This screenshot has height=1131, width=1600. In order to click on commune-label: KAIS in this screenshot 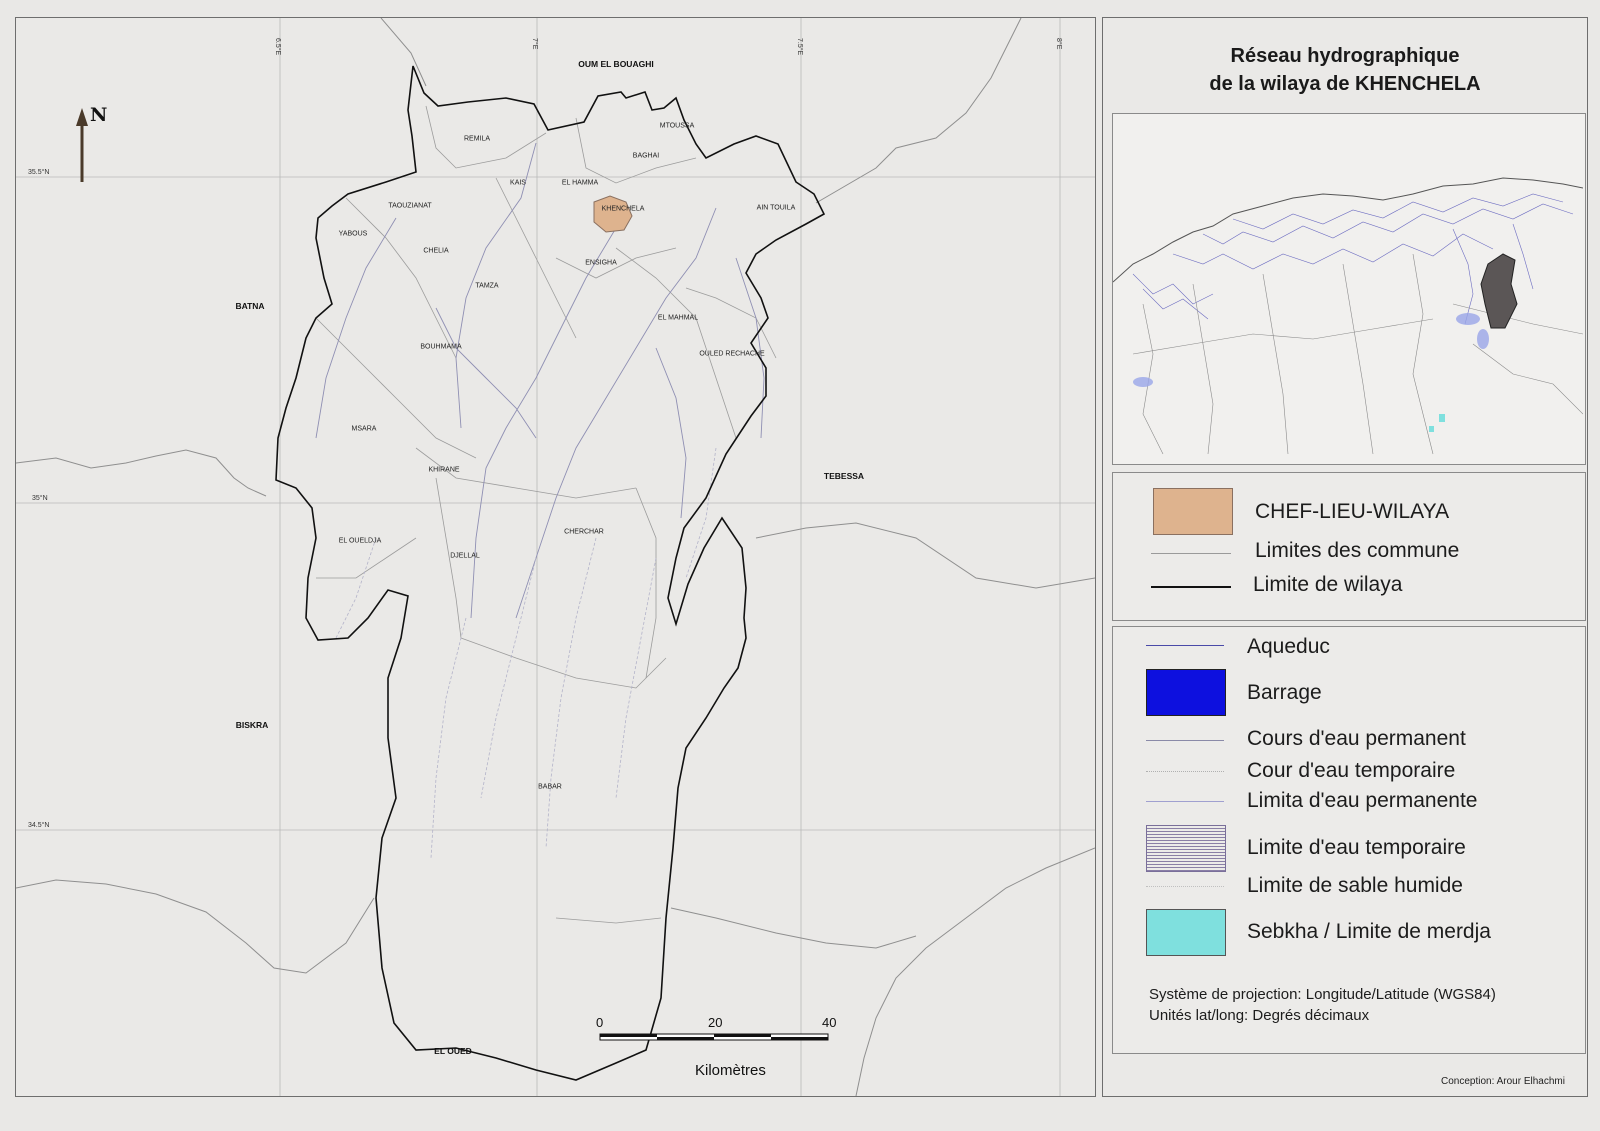, I will do `click(518, 183)`.